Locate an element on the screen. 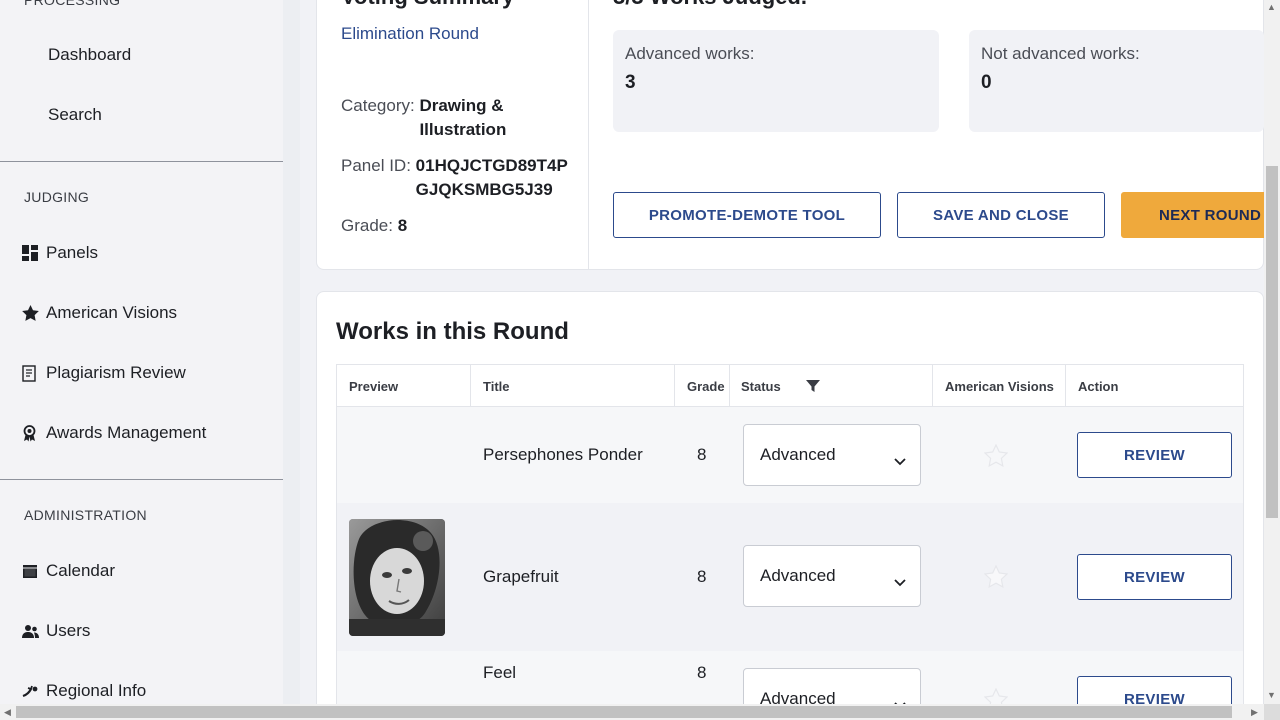  category-label: Category: is located at coordinates (378, 105).